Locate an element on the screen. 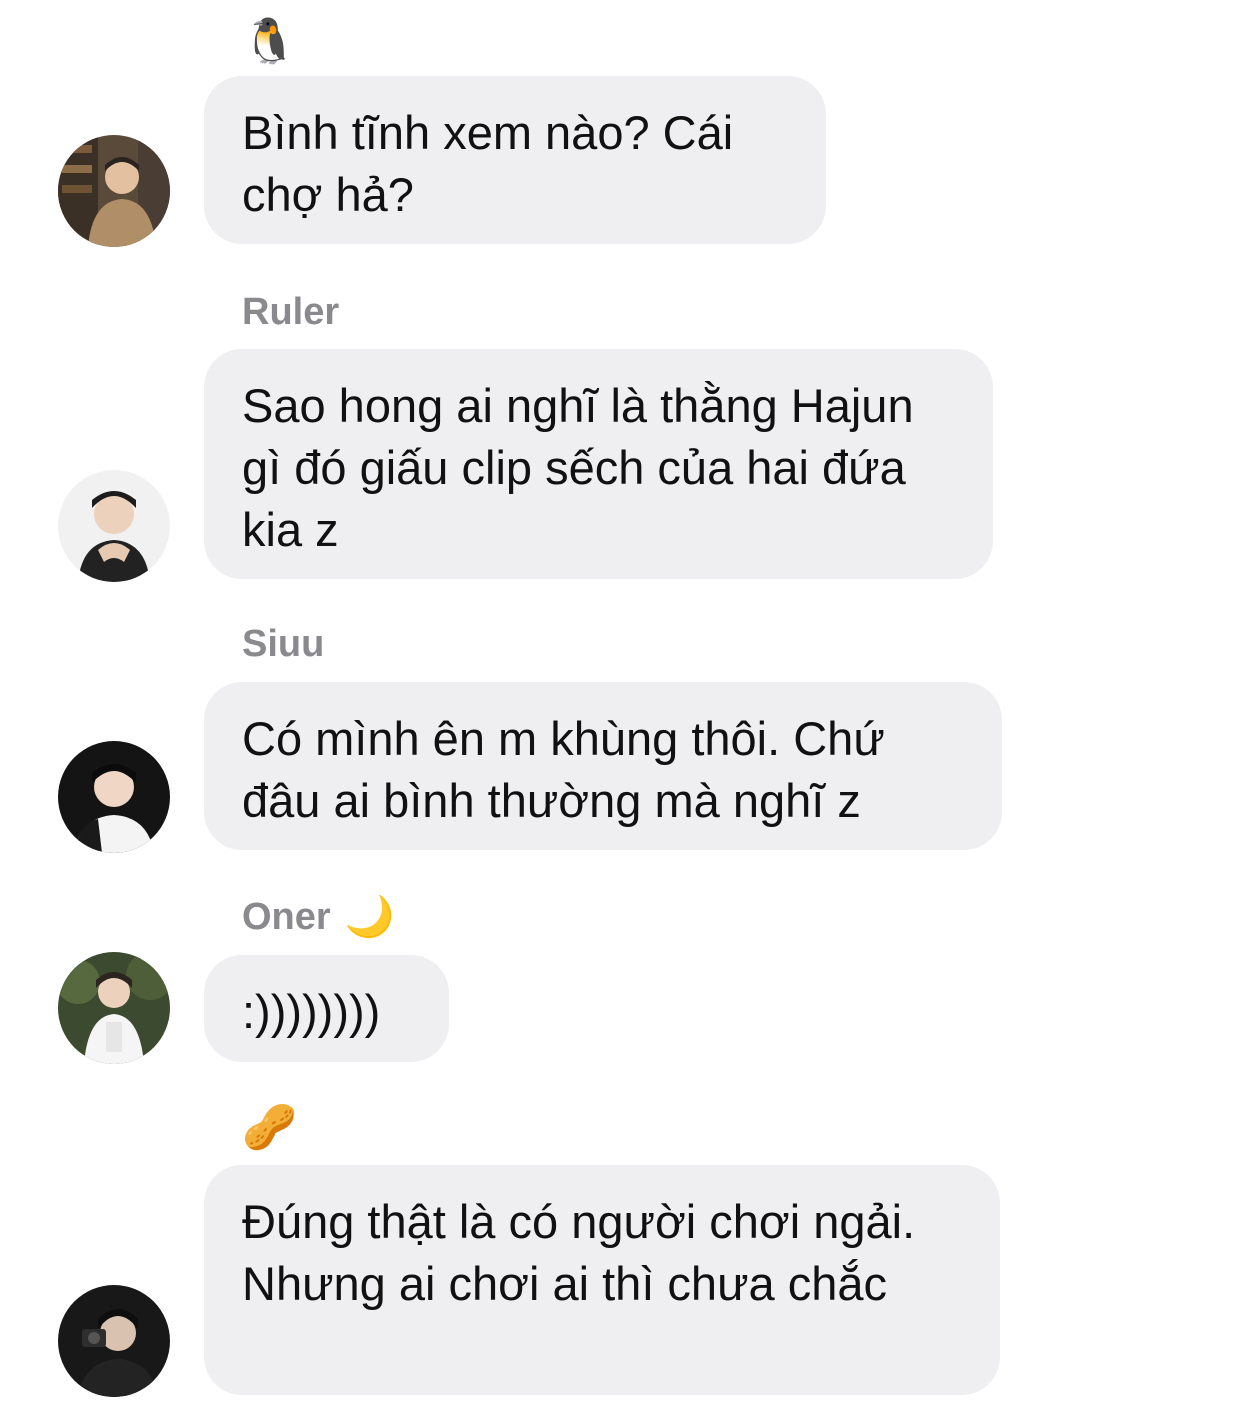  avatar-ruler is located at coordinates (114, 526).